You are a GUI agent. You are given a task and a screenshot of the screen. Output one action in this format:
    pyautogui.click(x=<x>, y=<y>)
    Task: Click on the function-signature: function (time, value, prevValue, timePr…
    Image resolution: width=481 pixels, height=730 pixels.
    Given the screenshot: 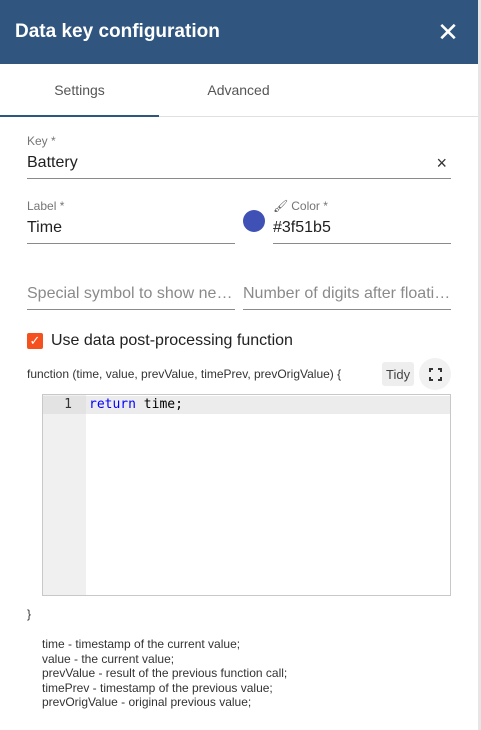 What is the action you would take?
    pyautogui.click(x=184, y=374)
    